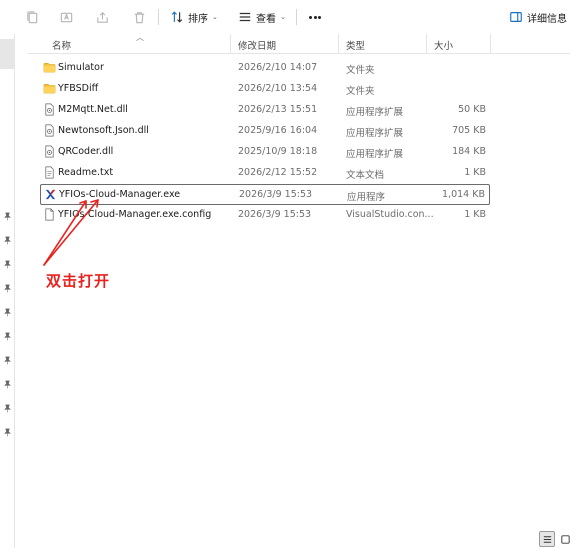  I want to click on file-name: YFBSDiff, so click(78, 88).